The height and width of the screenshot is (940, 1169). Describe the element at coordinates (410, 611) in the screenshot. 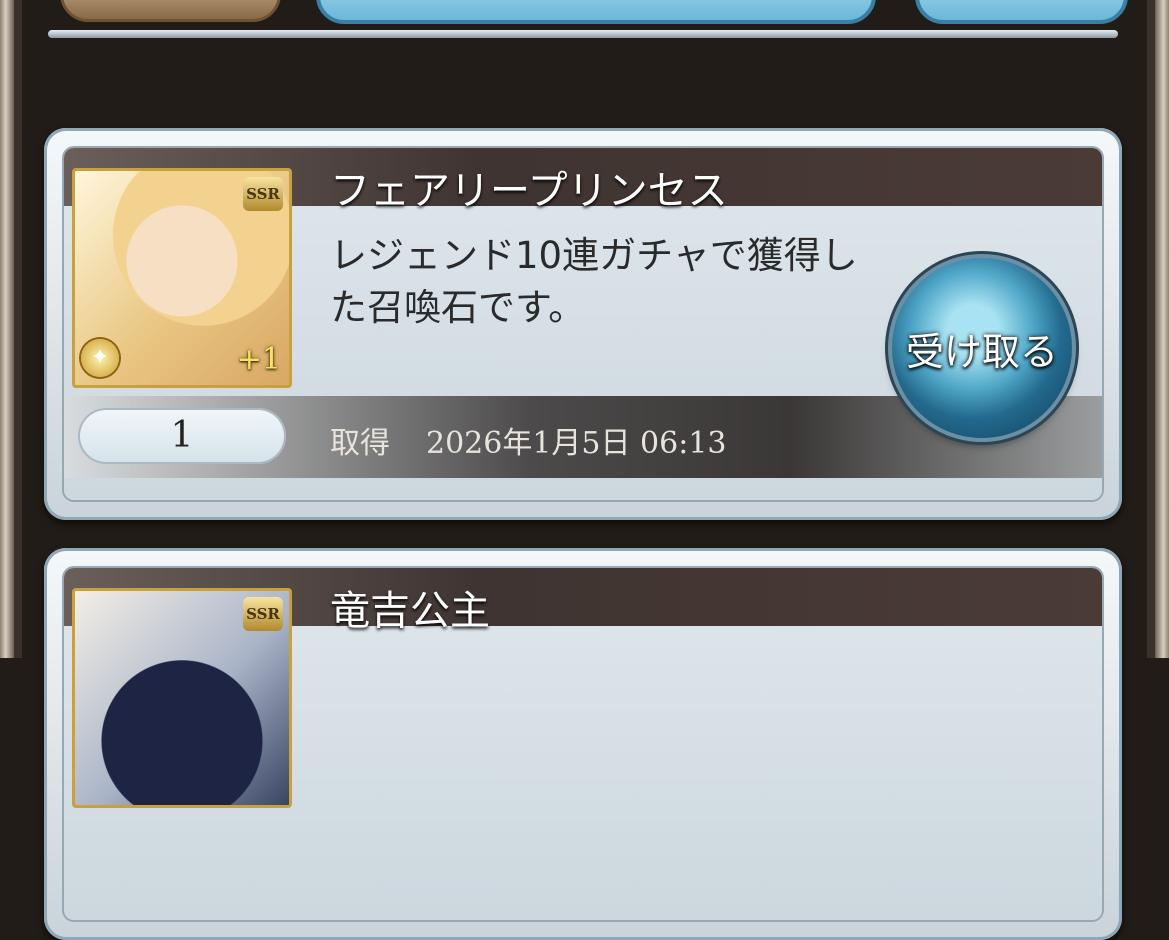

I see `item-name: 竜吉公主` at that location.